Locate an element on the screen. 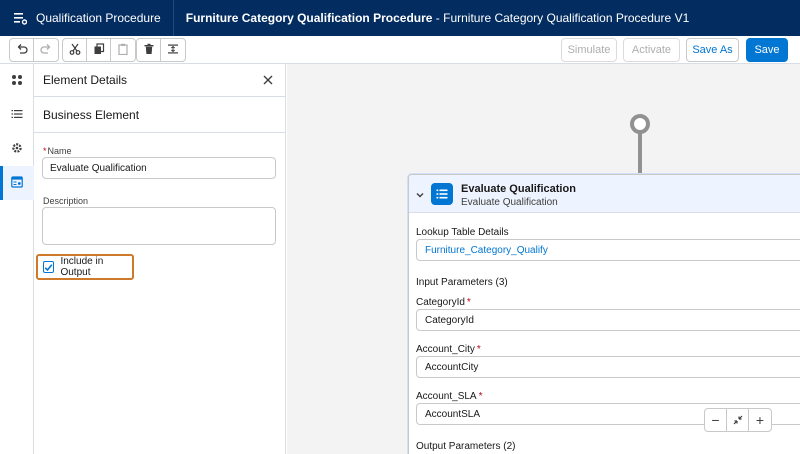 The image size is (800, 454). include-in-output-checkbox: Include in Output is located at coordinates (85, 267).